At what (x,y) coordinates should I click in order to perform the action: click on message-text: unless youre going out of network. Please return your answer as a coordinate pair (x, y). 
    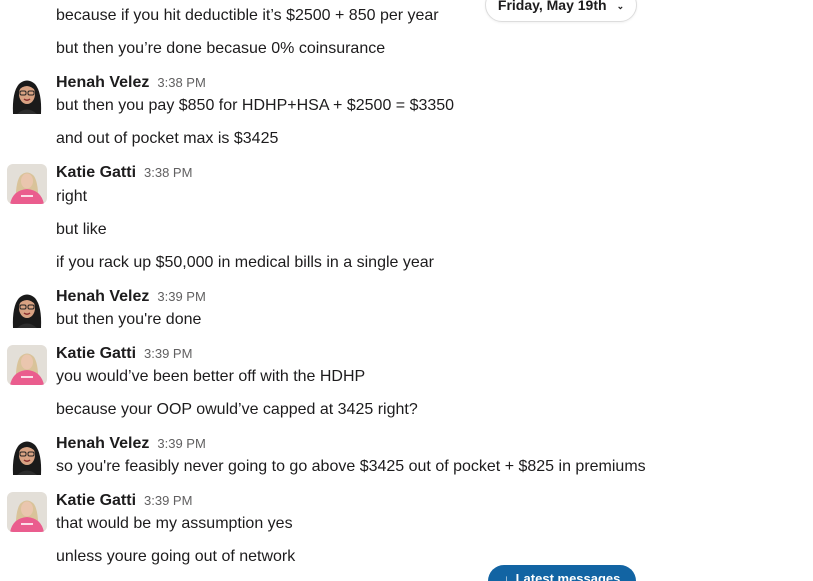
    Looking at the image, I should click on (176, 556).